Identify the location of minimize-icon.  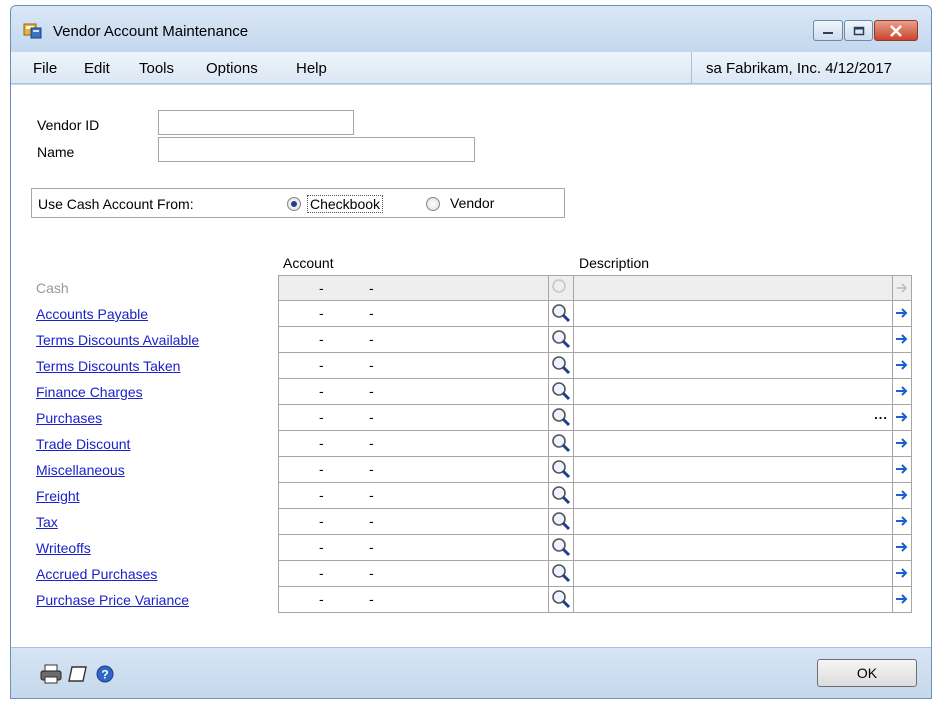
(828, 32).